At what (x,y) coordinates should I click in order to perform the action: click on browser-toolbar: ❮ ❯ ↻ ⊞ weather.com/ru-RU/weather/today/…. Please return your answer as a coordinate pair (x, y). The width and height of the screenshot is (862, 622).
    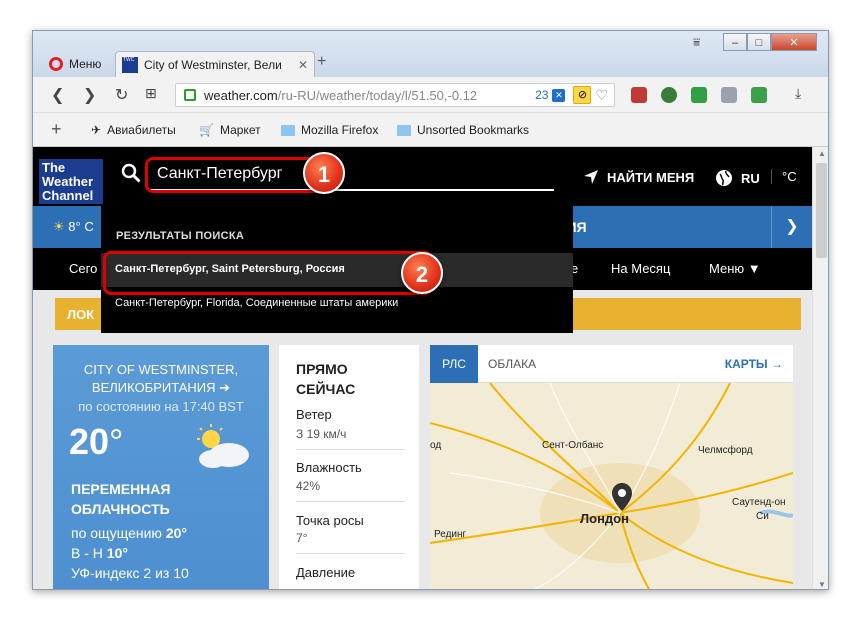
    Looking at the image, I should click on (430, 95).